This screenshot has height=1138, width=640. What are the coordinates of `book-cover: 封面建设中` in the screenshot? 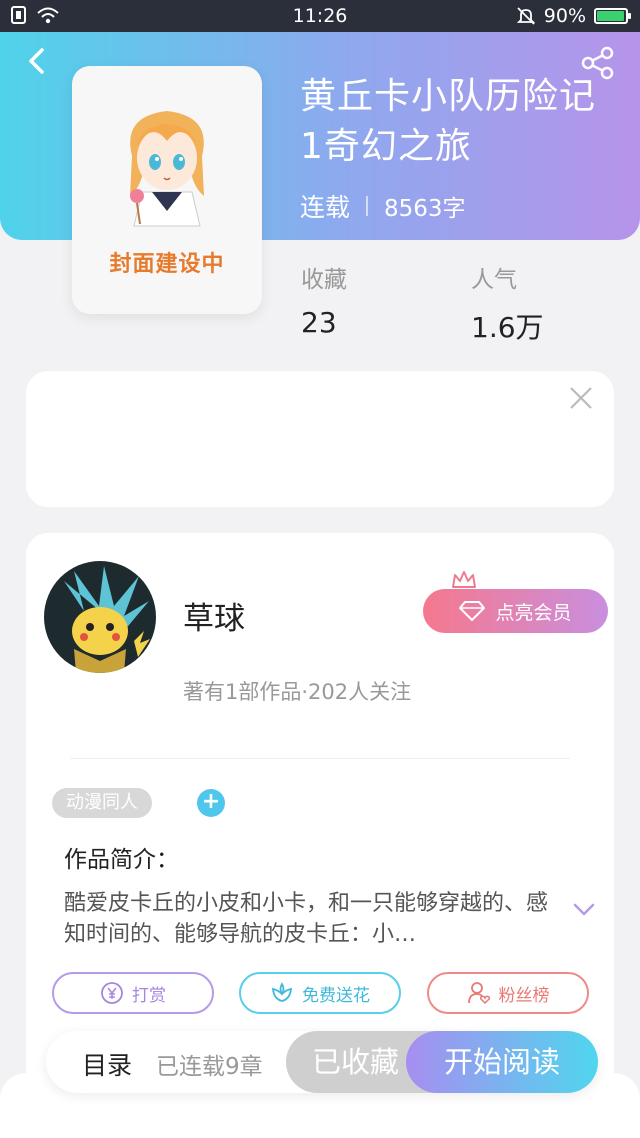 It's located at (167, 190).